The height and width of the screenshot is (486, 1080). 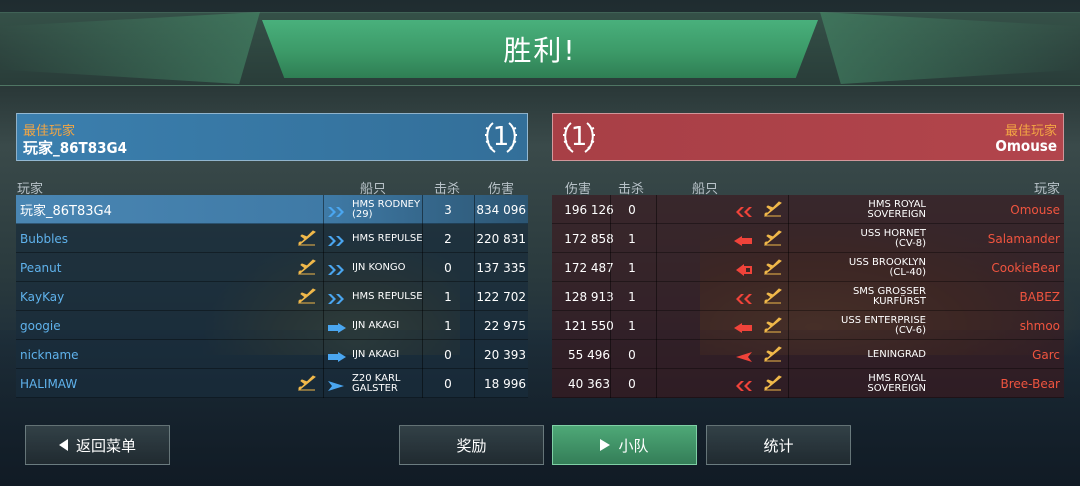 I want to click on ship-name-line1: HMS ROYAL, so click(x=897, y=378).